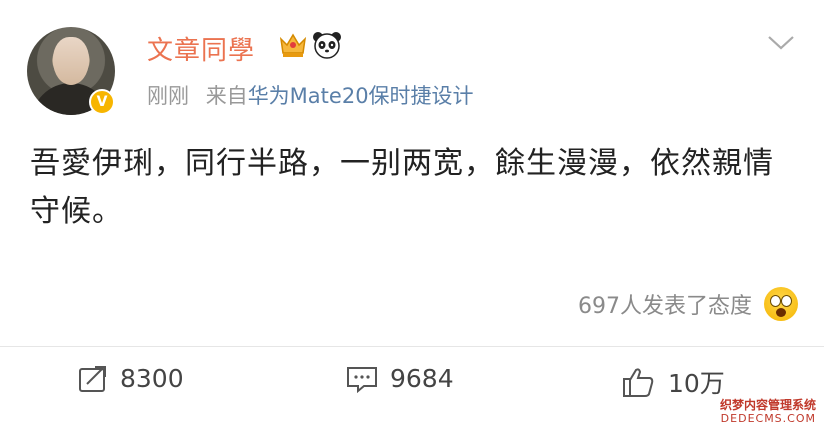  What do you see at coordinates (638, 382) in the screenshot?
I see `thumbs-up-icon` at bounding box center [638, 382].